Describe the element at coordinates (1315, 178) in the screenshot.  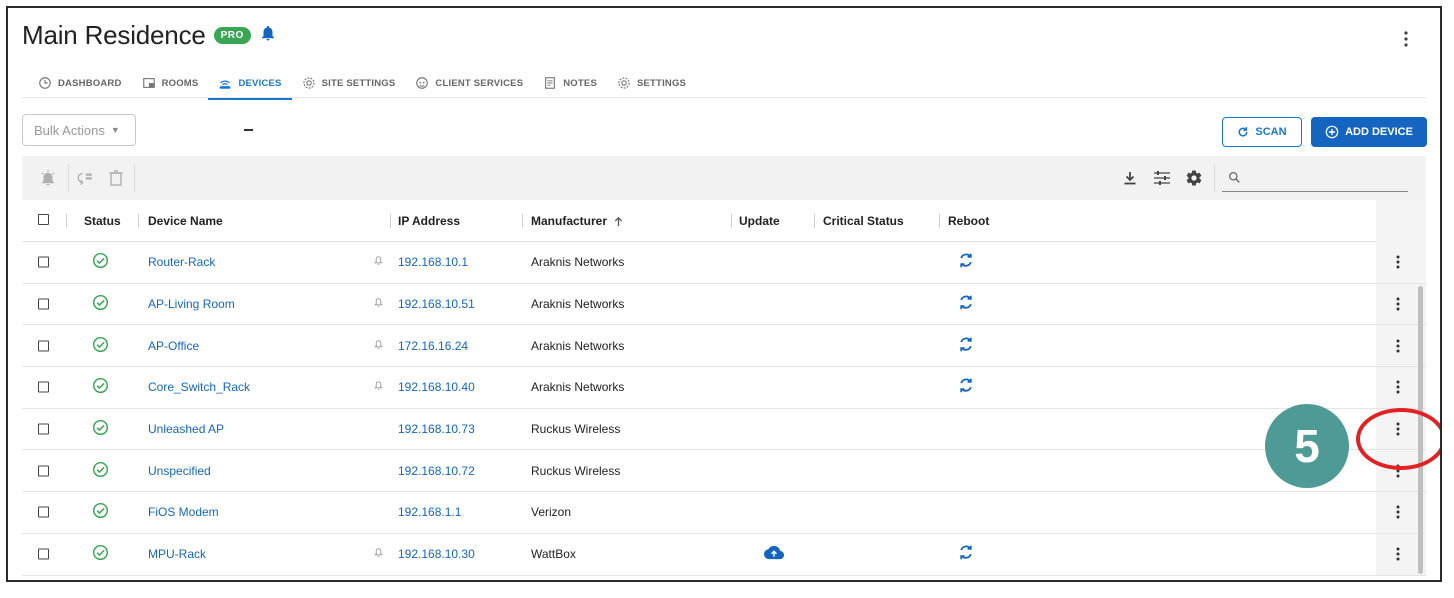
I see `search-input` at that location.